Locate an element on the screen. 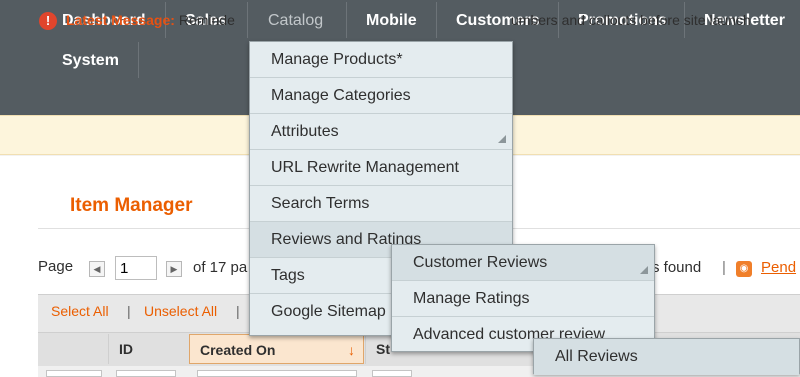 The height and width of the screenshot is (377, 800). column-created-on-label: Created On is located at coordinates (238, 350).